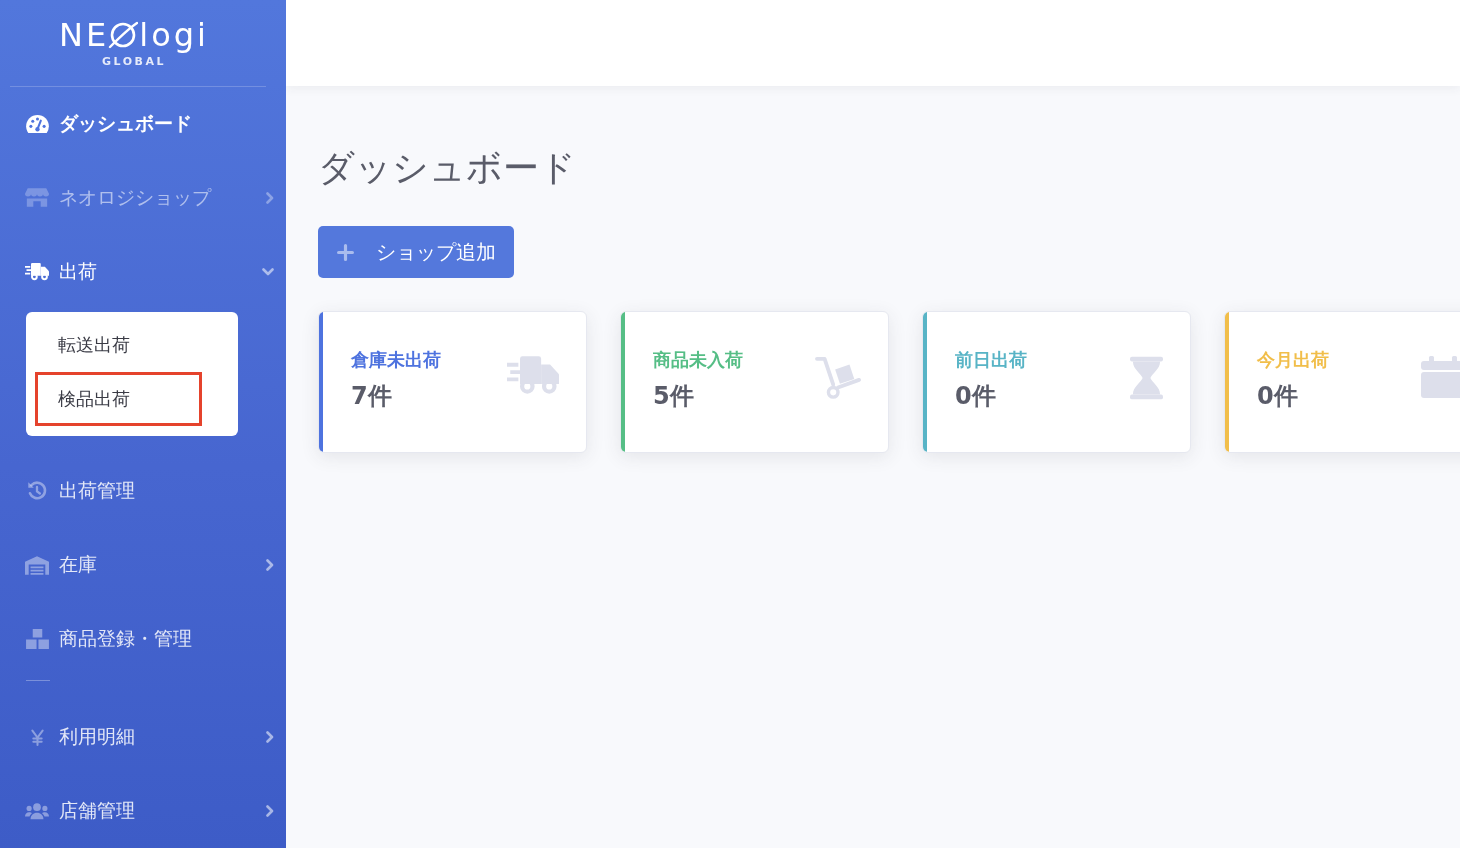 The height and width of the screenshot is (848, 1460). I want to click on hourglass-icon, so click(1146, 378).